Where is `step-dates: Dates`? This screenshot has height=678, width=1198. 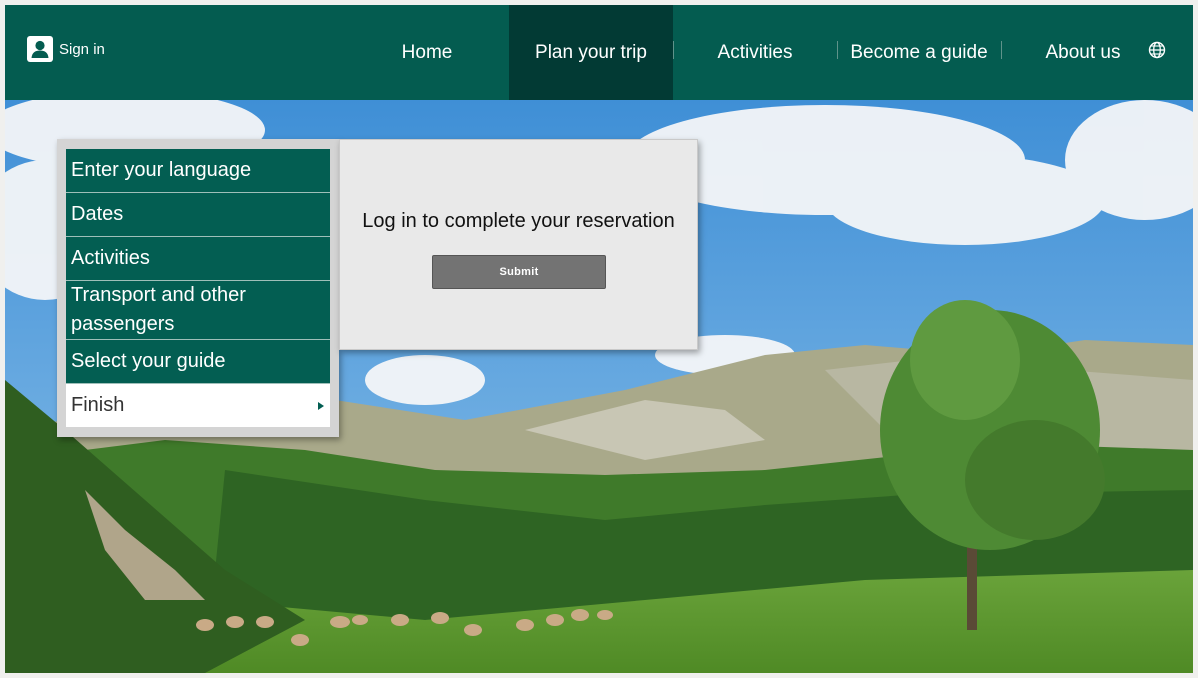
step-dates: Dates is located at coordinates (198, 215).